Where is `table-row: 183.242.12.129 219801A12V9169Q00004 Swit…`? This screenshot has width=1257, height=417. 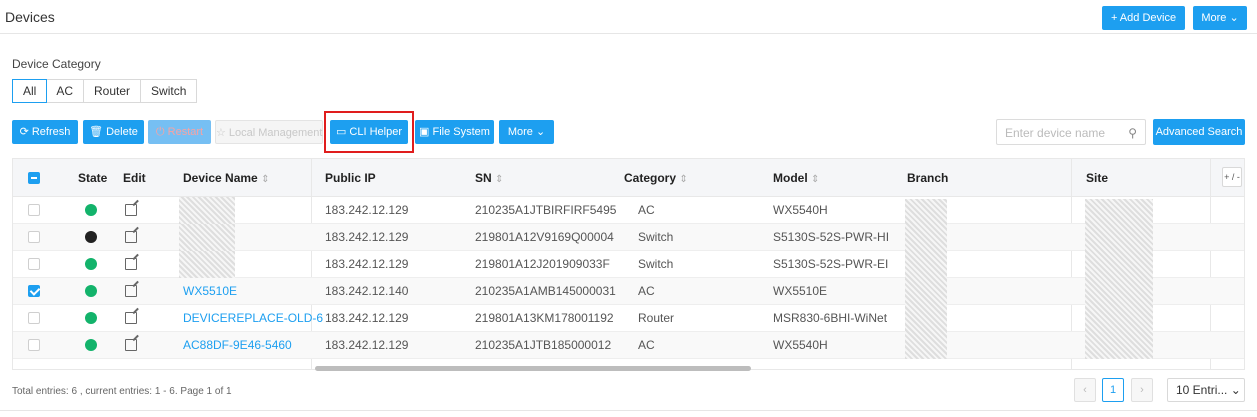 table-row: 183.242.12.129 219801A12V9169Q00004 Swit… is located at coordinates (628, 237).